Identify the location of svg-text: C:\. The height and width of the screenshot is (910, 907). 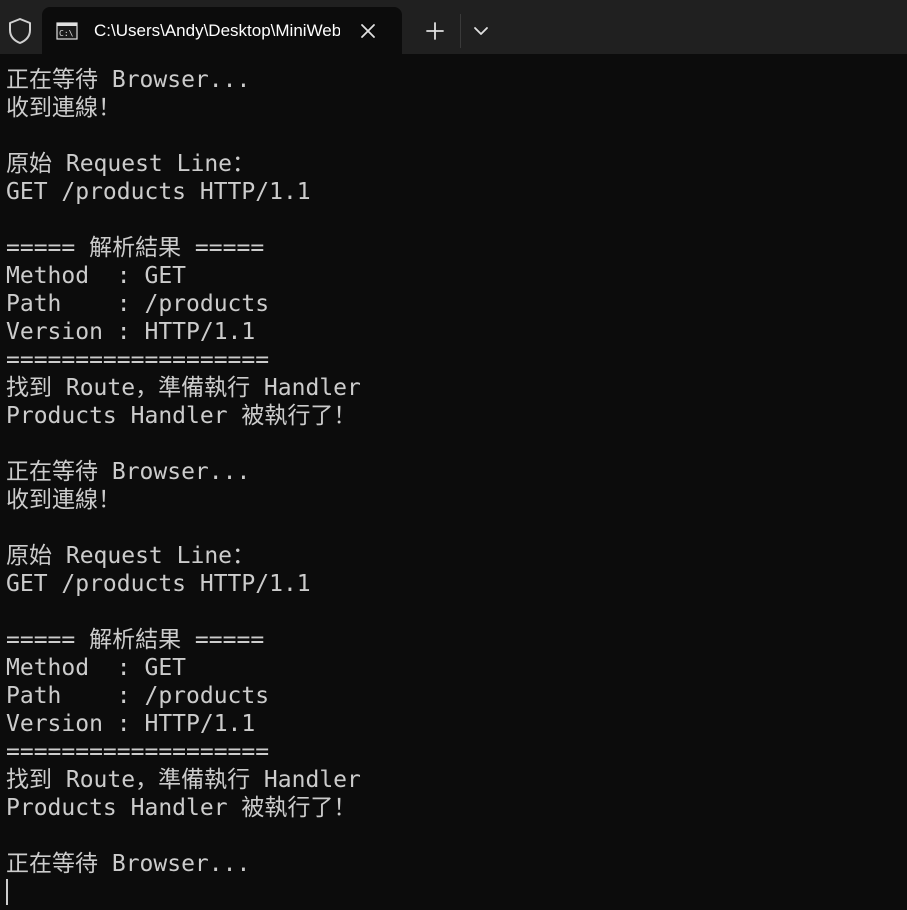
(66, 33).